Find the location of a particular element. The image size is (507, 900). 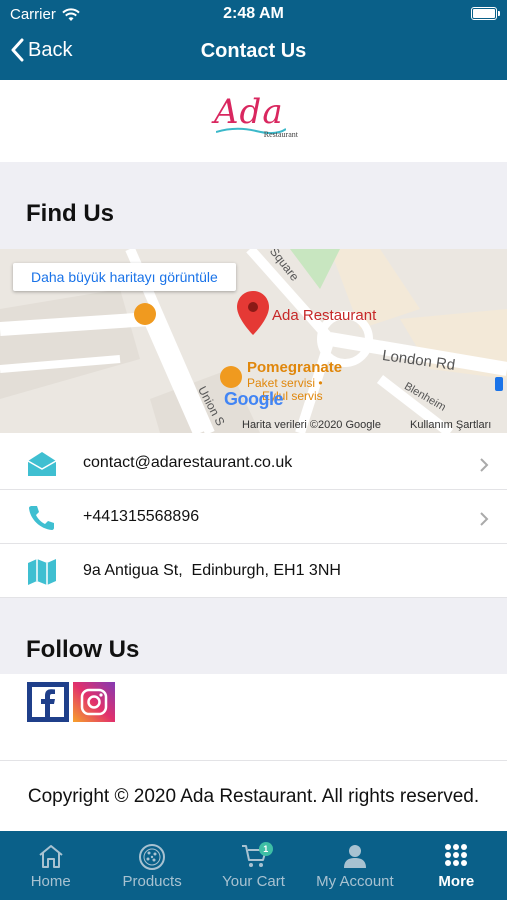

map-icon is located at coordinates (42, 572).